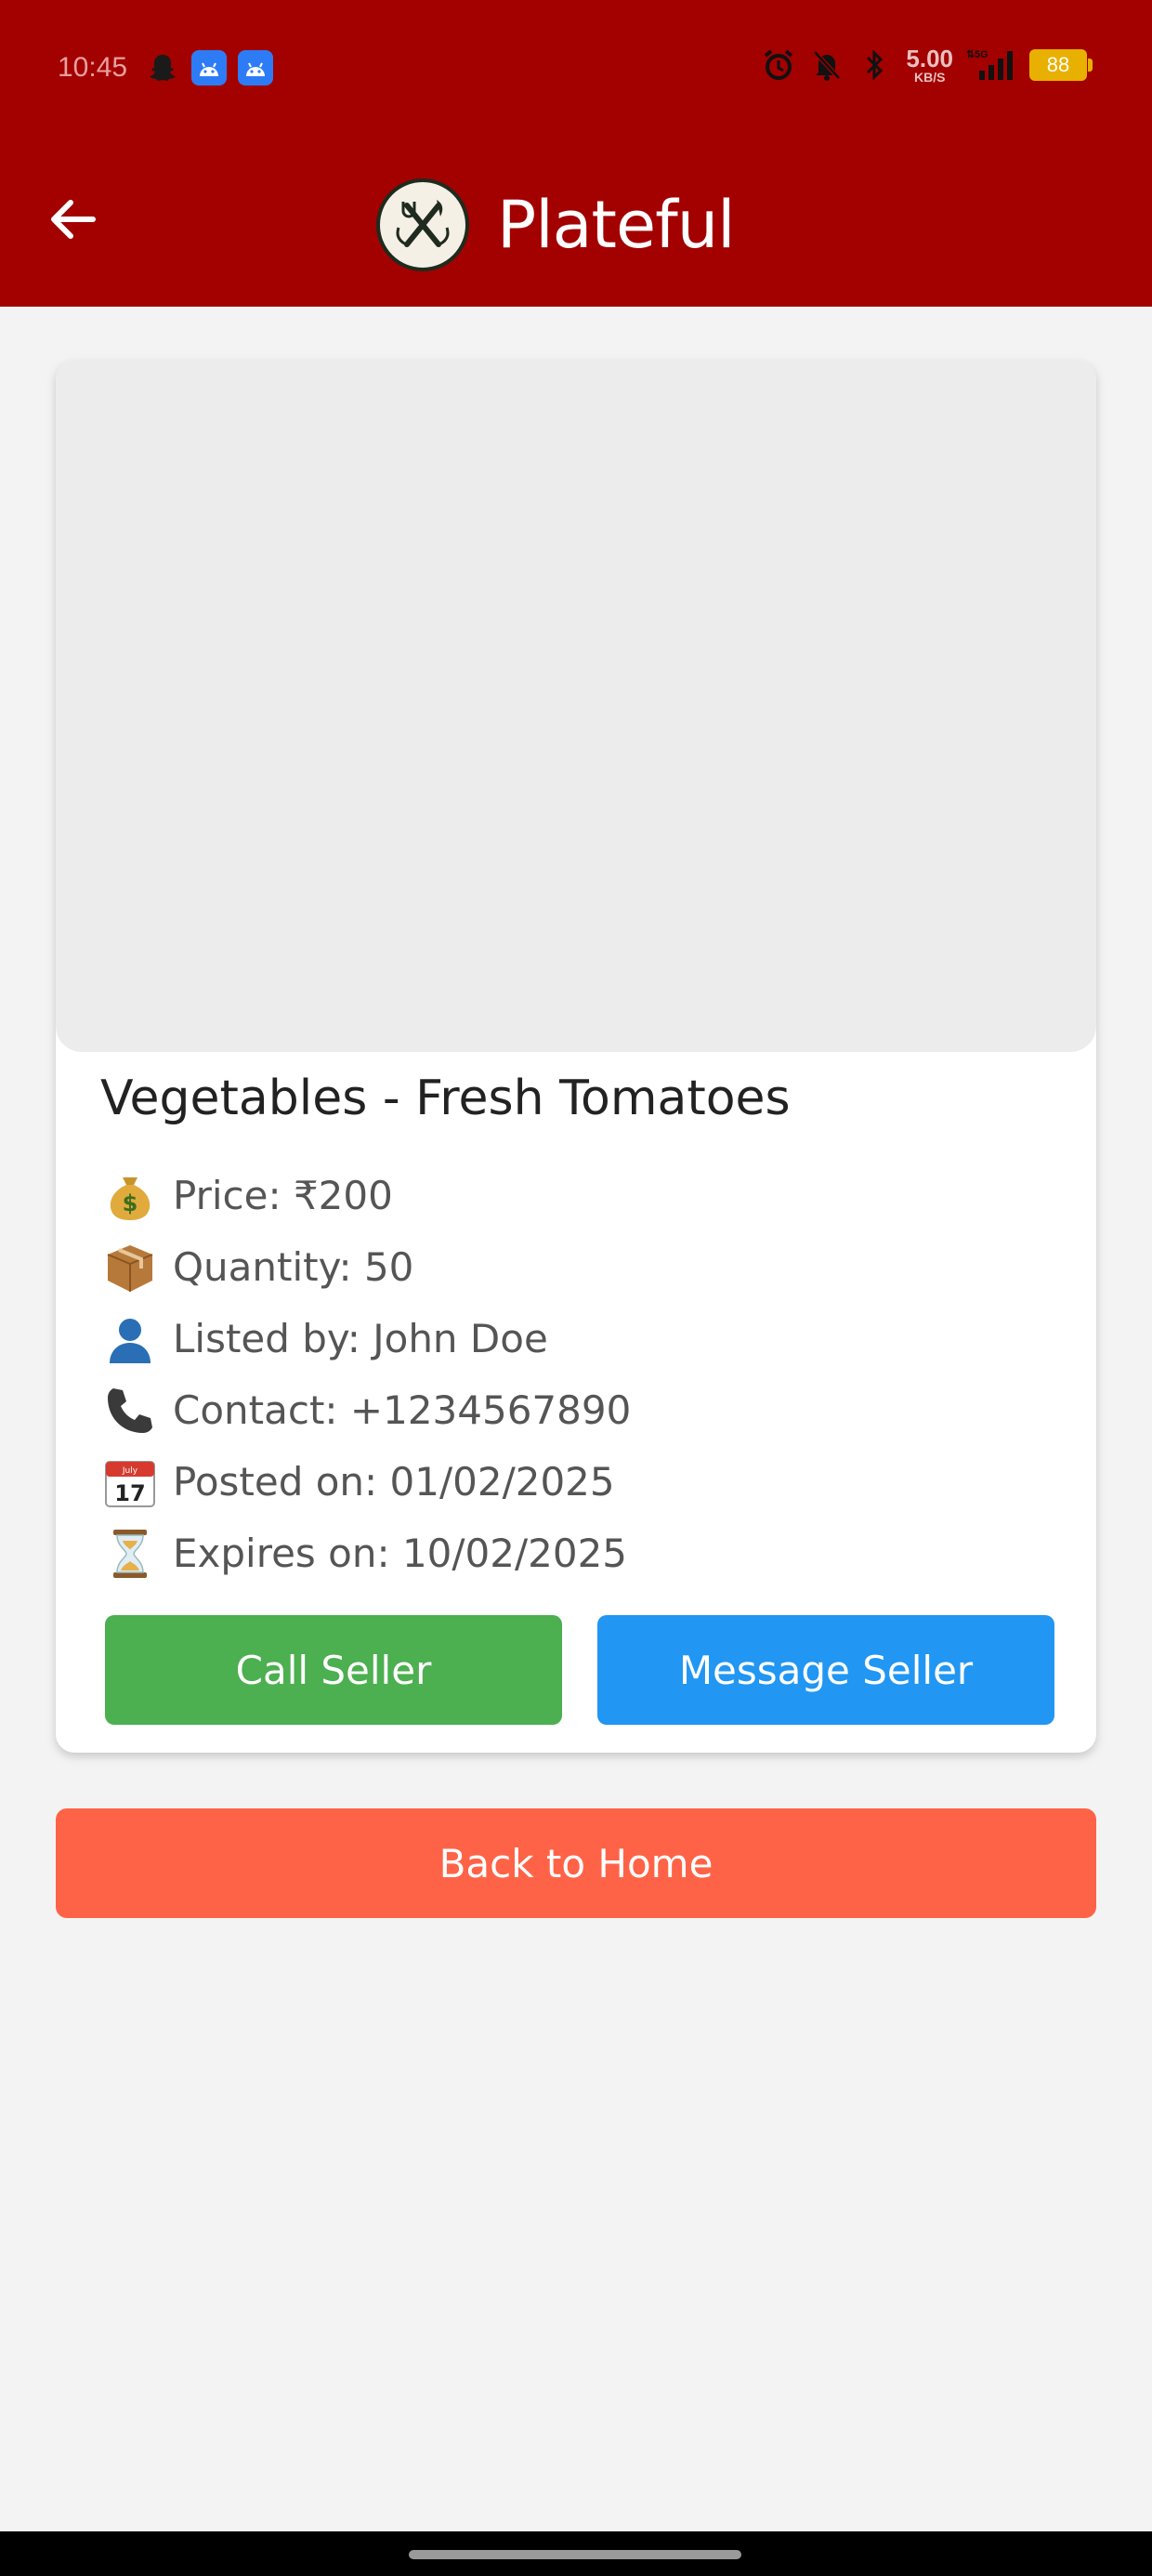  Describe the element at coordinates (162, 67) in the screenshot. I see `snapchat-icon` at that location.